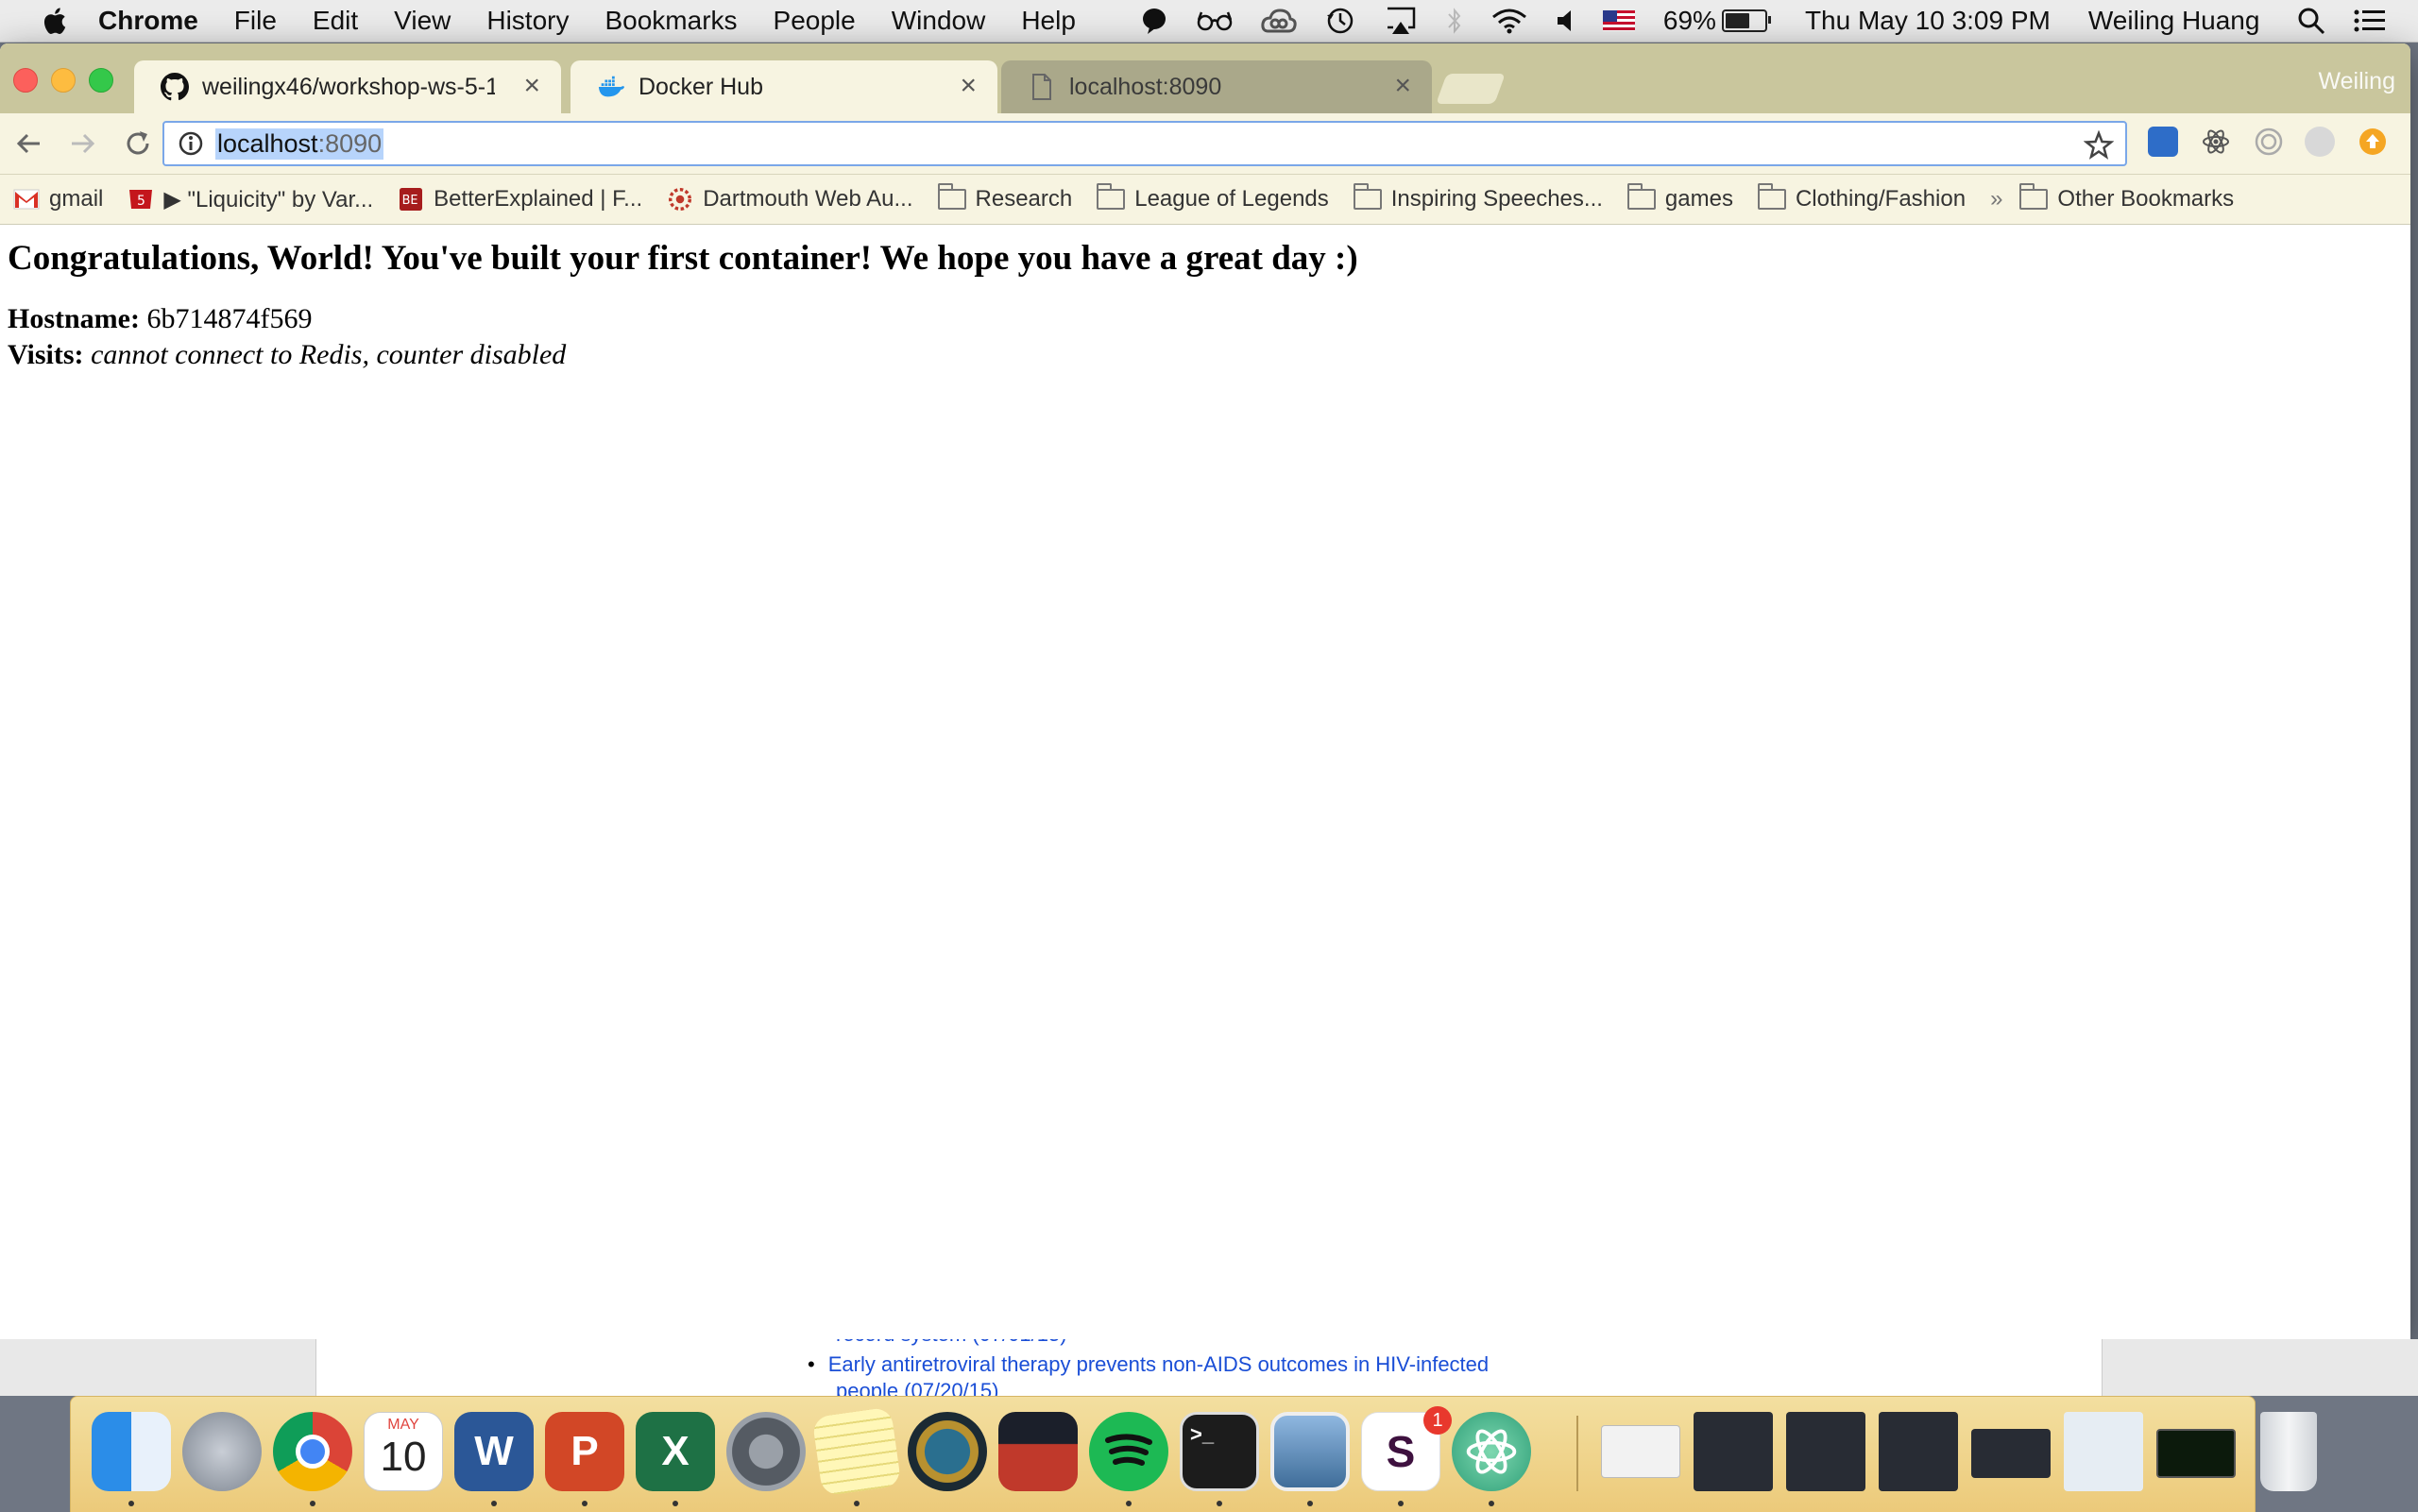  I want to click on soundcloud-icon: 5, so click(141, 199).